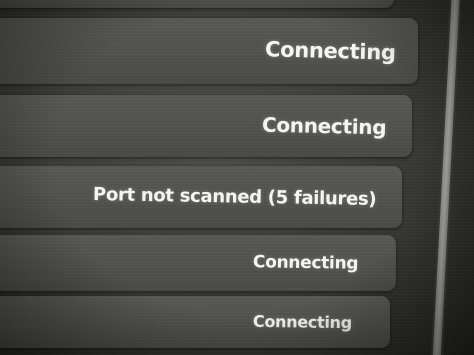  I want to click on scrollbar-thumb, so click(446, 177).